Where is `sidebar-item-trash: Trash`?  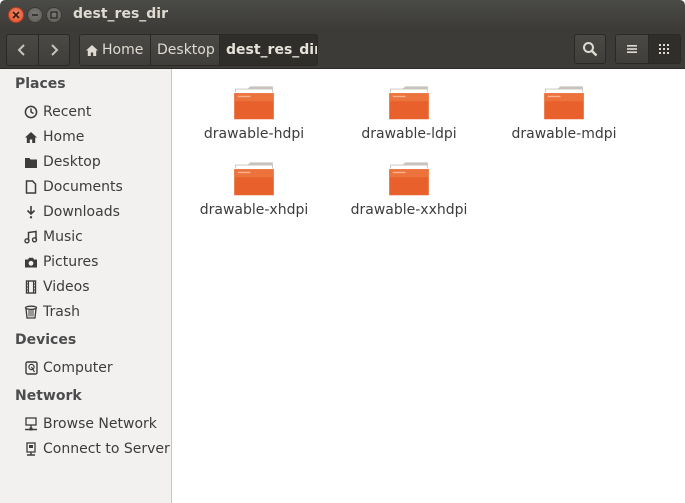
sidebar-item-trash: Trash is located at coordinates (97, 312).